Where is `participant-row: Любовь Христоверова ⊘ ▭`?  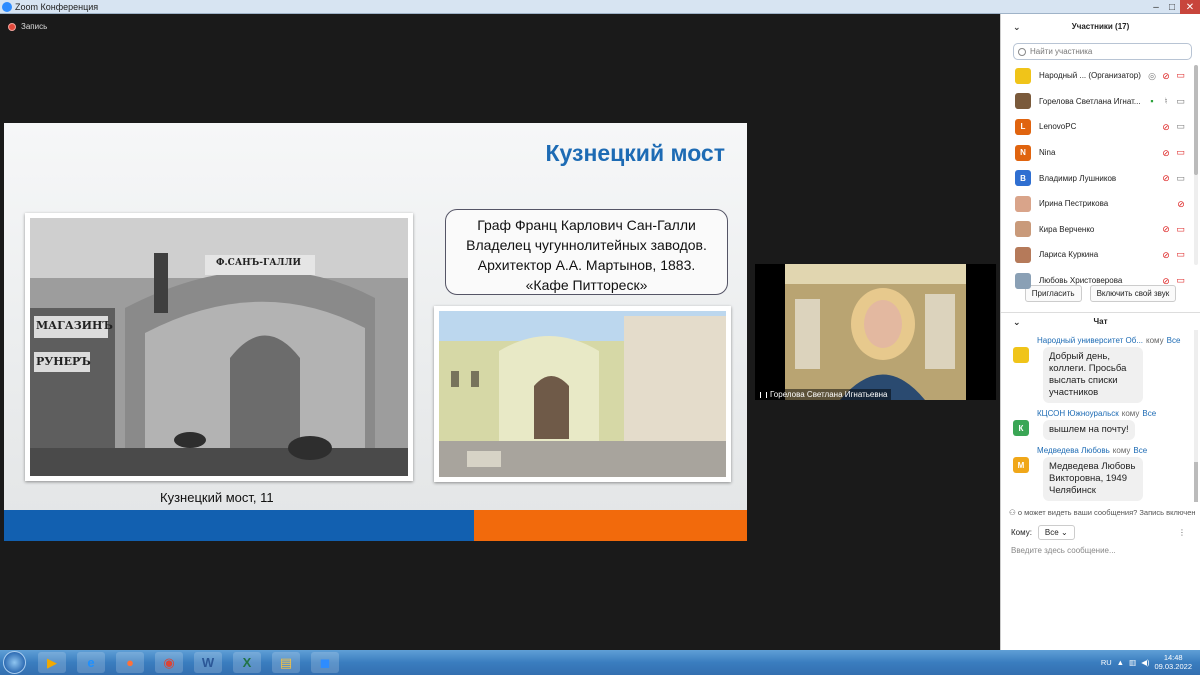
participant-row: Любовь Христоверова ⊘ ▭ is located at coordinates (1100, 281).